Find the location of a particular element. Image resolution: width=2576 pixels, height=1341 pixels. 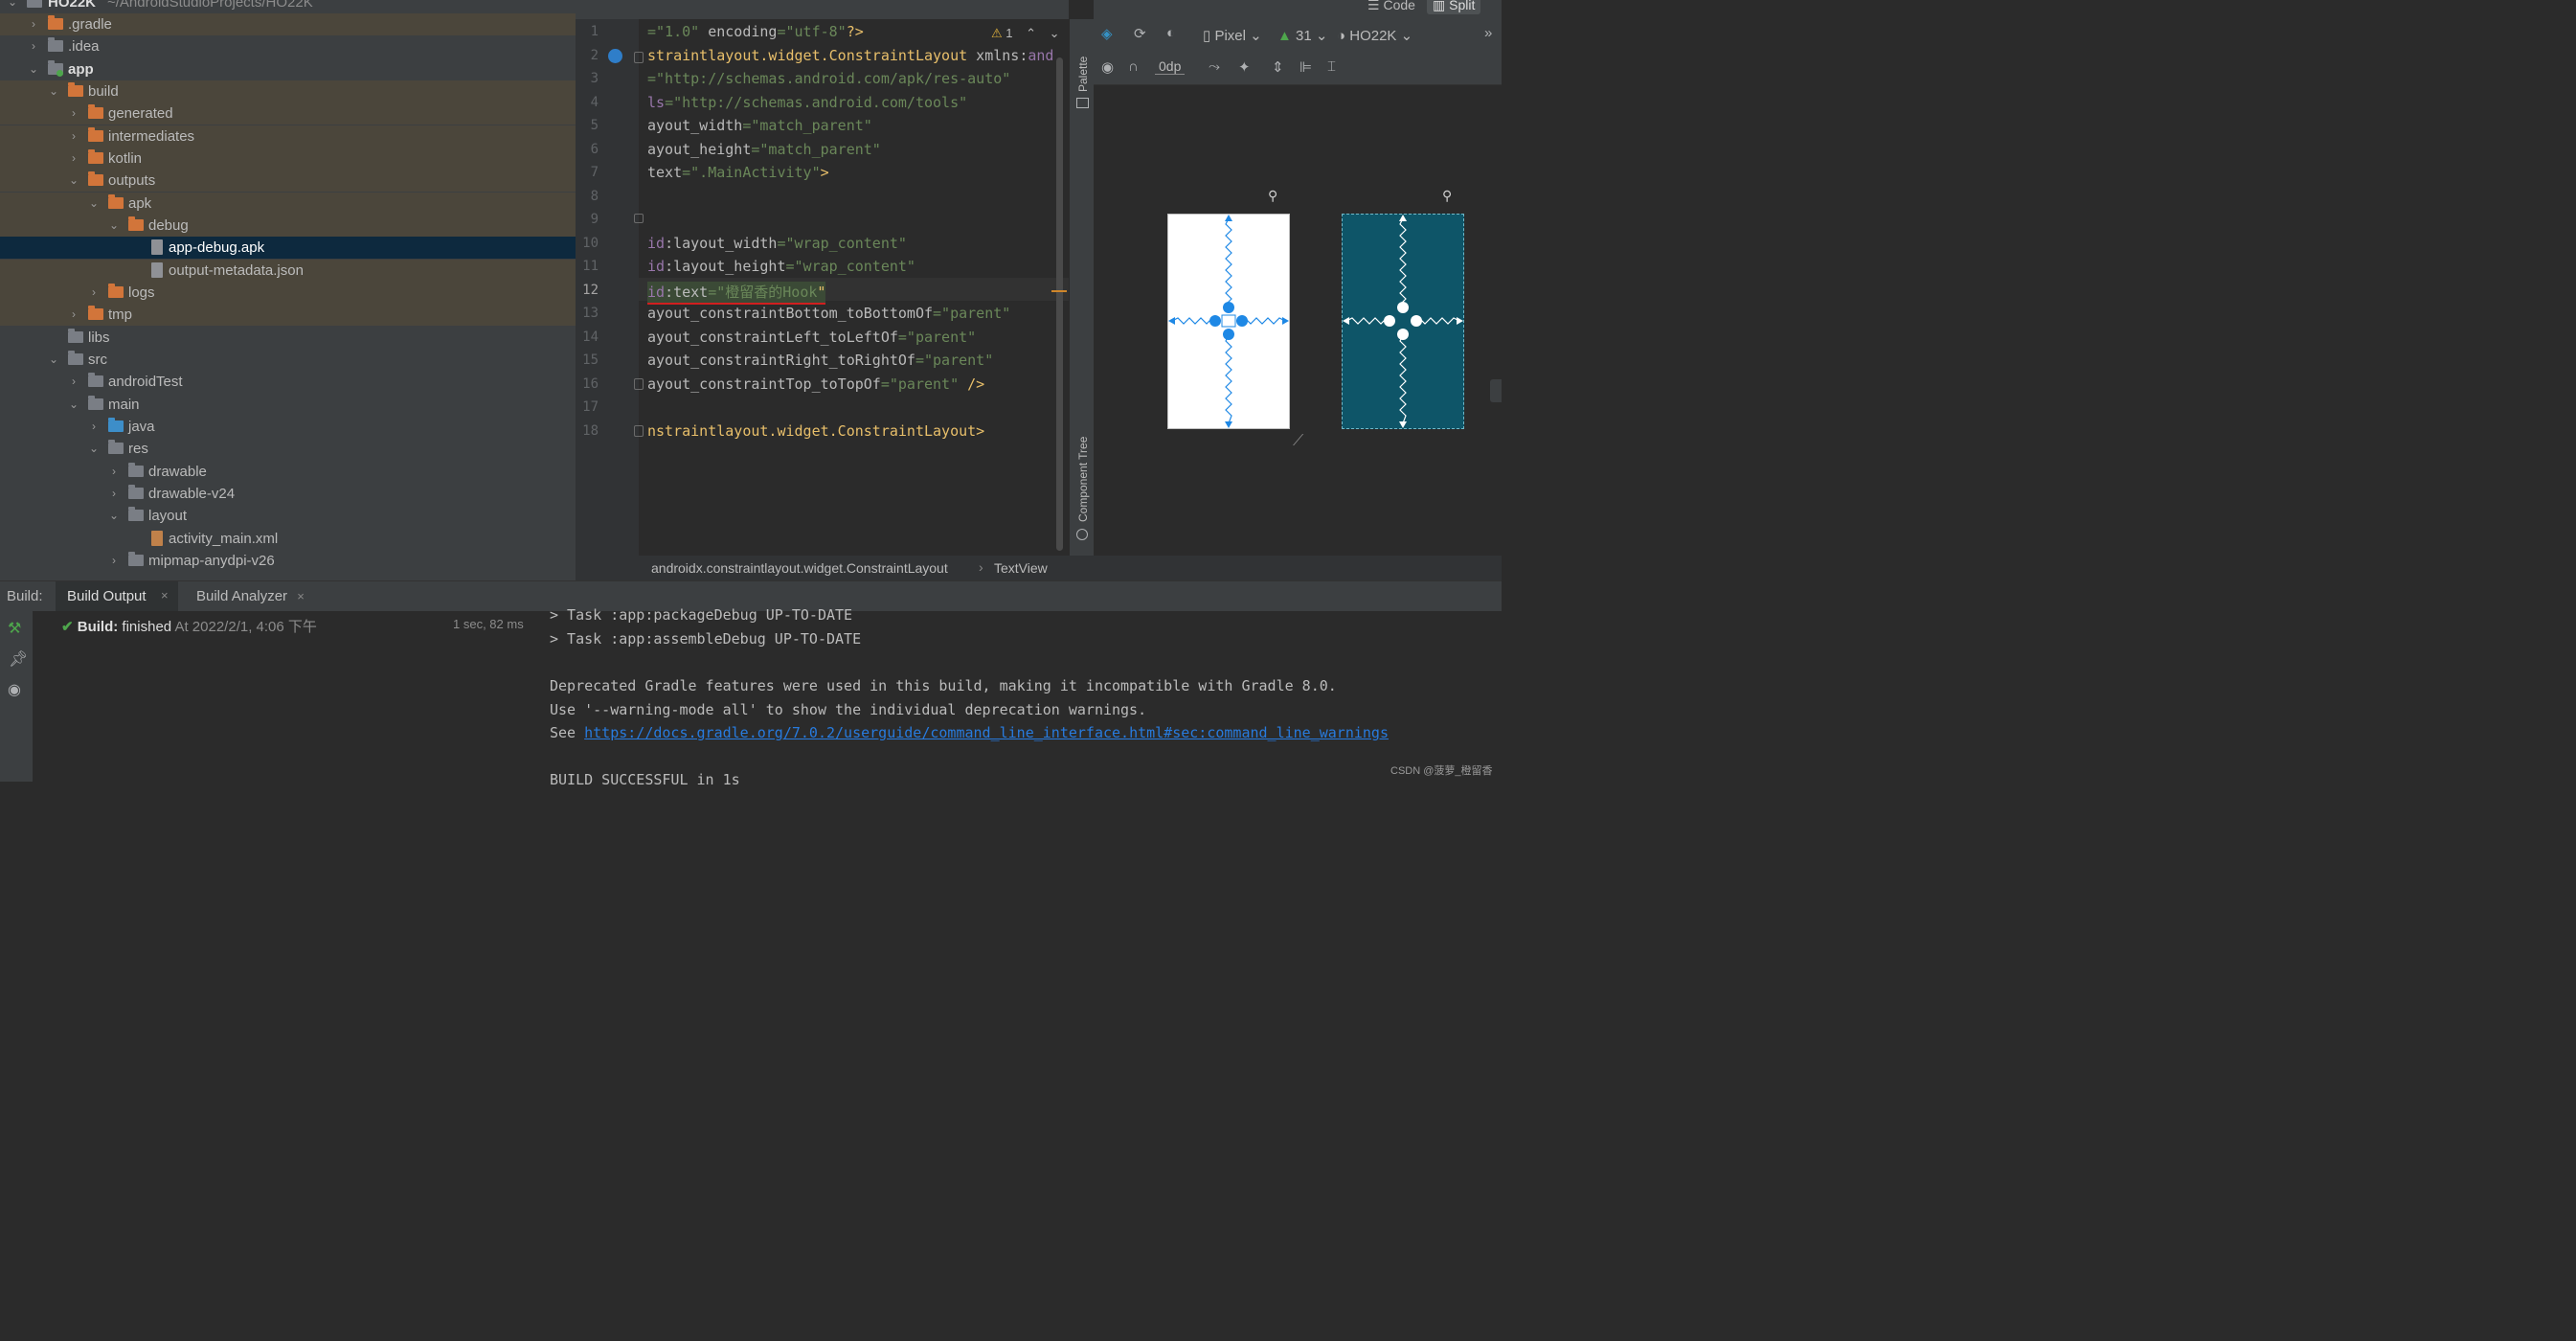

tree-item-generated: › generated is located at coordinates (288, 113).